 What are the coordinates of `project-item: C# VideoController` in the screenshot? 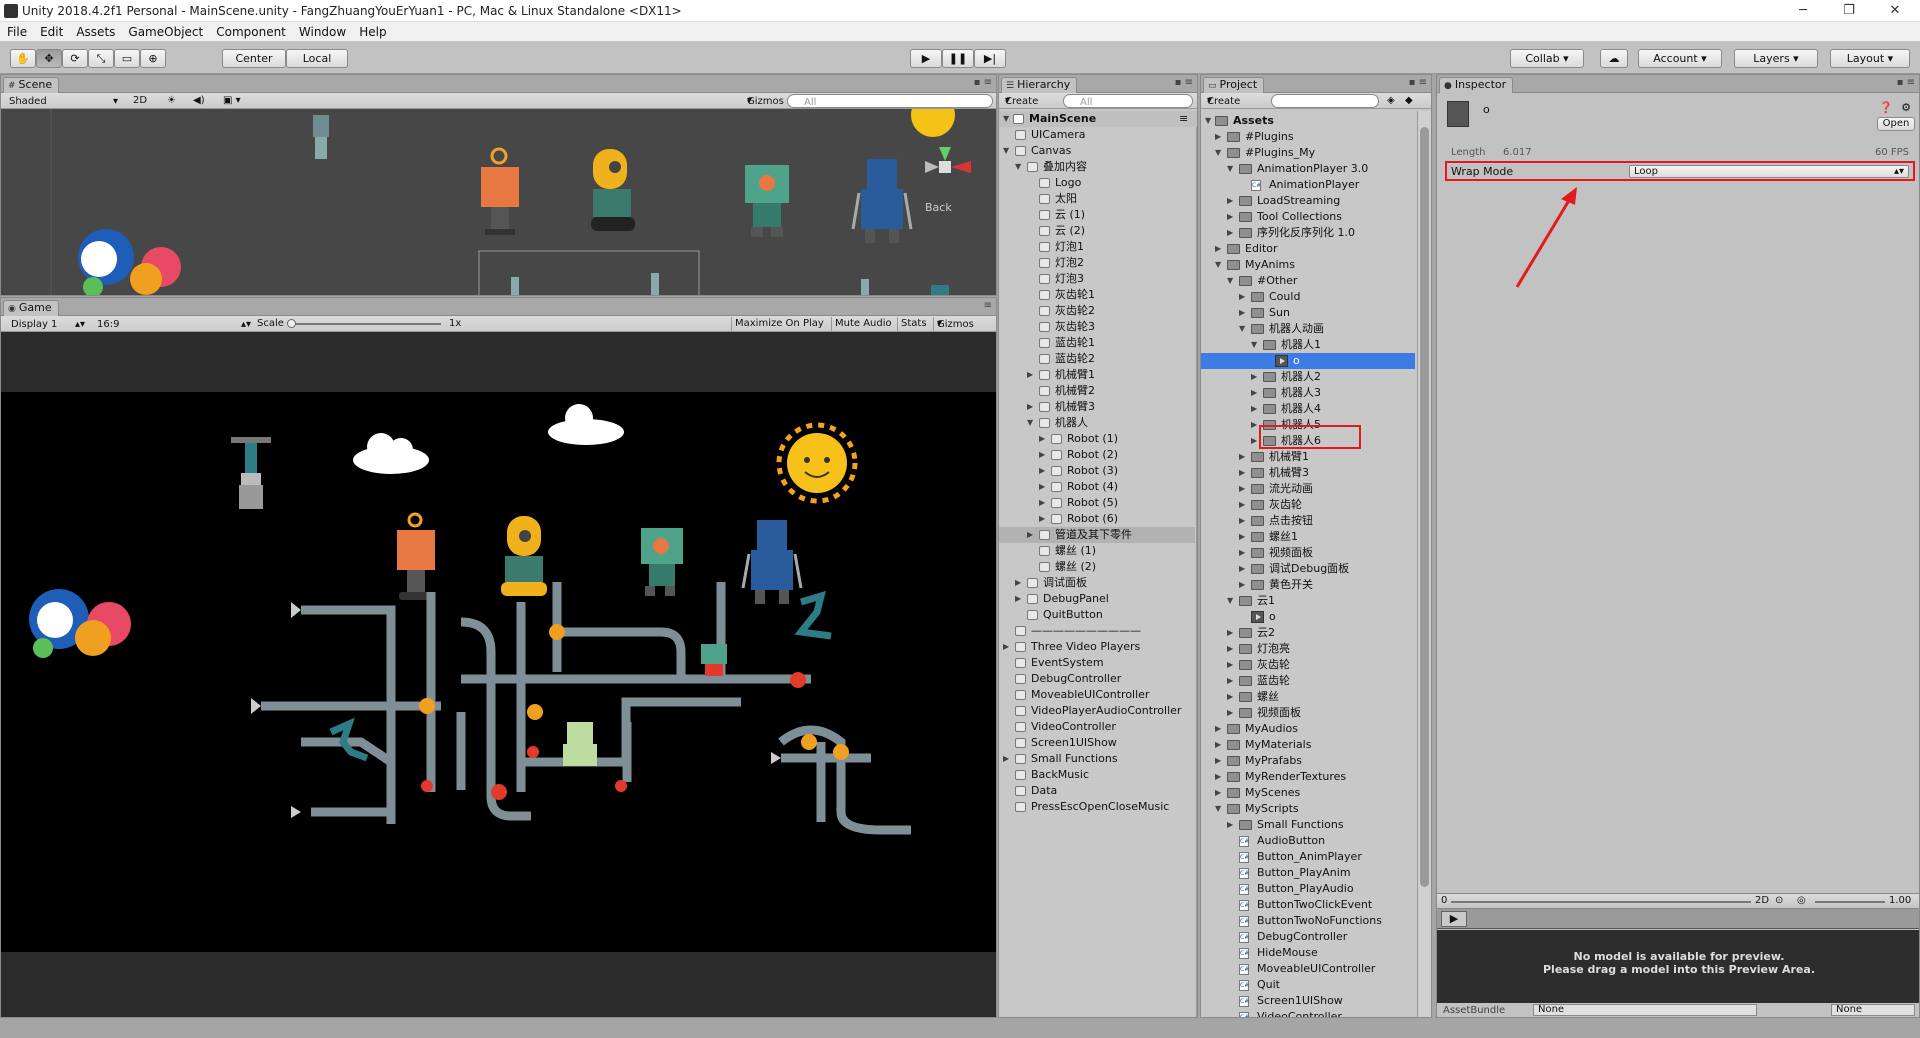 It's located at (1308, 1013).